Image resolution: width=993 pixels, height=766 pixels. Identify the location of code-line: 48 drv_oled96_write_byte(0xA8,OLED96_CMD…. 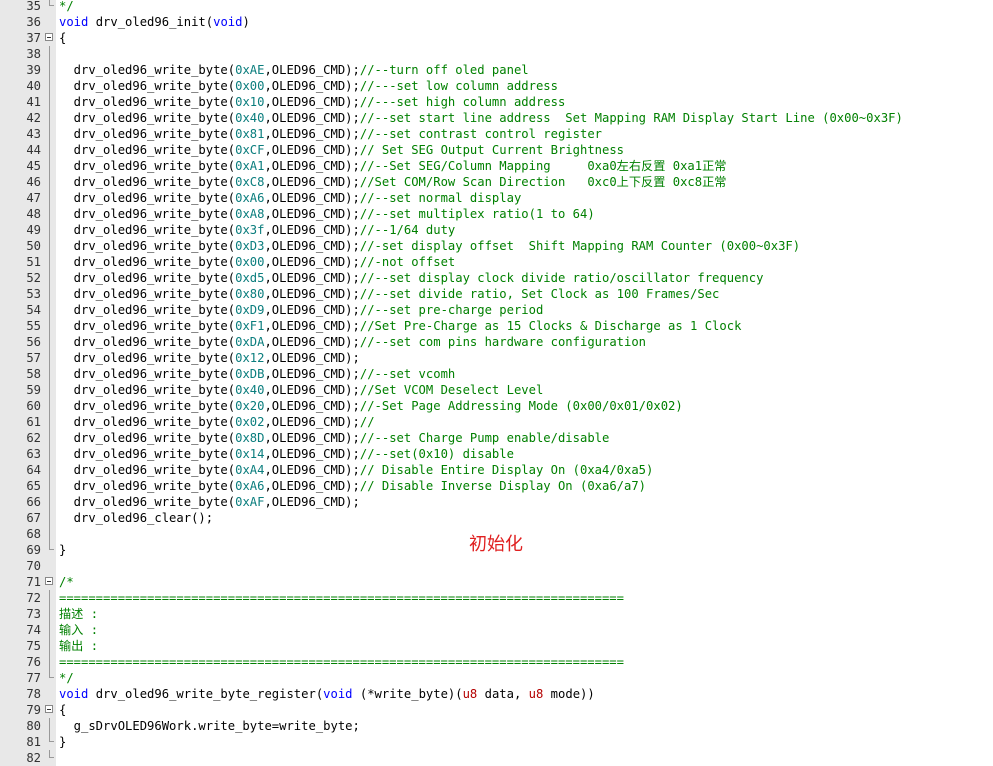
(496, 214).